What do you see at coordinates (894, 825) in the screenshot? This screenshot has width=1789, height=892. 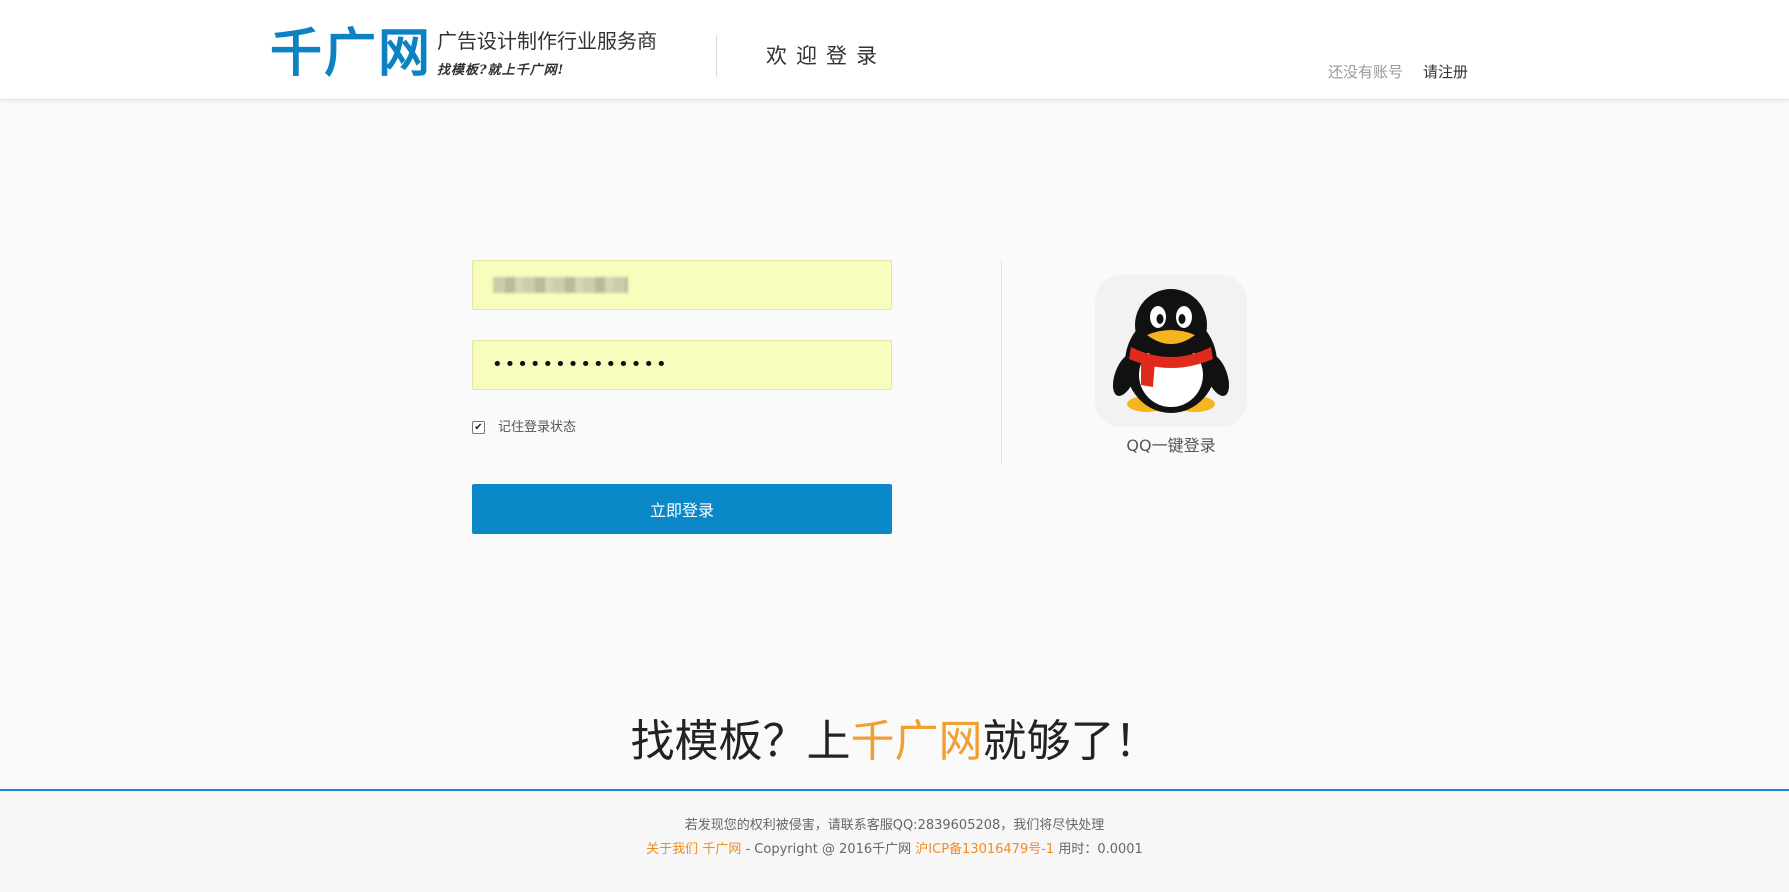 I see `footer-notice: 若发现您的权利被侵害，请联系客服QQ:2839605208，我们将尽快处理` at bounding box center [894, 825].